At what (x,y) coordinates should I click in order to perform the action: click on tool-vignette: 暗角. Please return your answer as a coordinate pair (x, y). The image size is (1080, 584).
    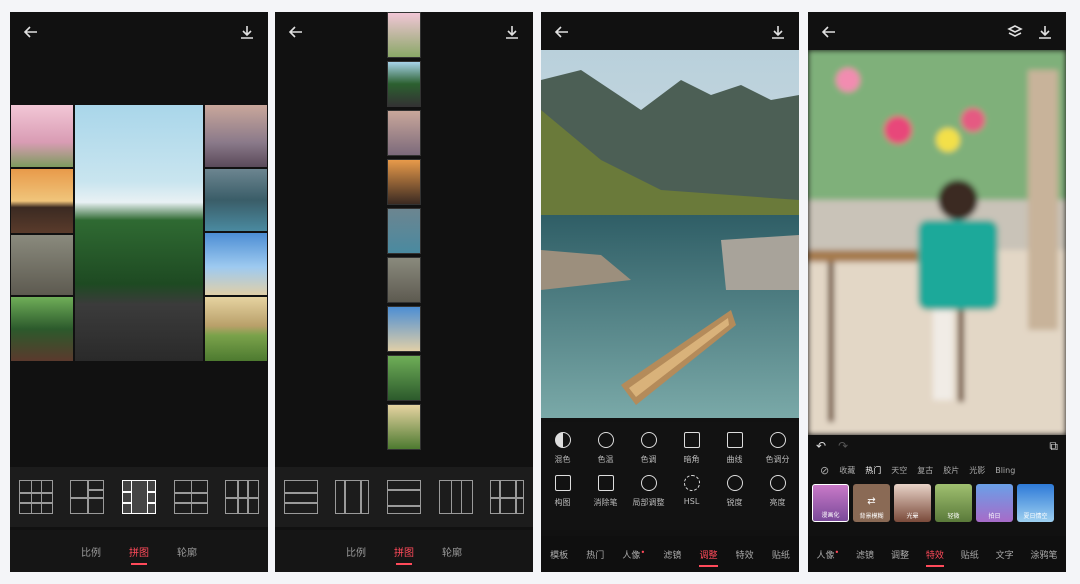
    Looking at the image, I should click on (692, 448).